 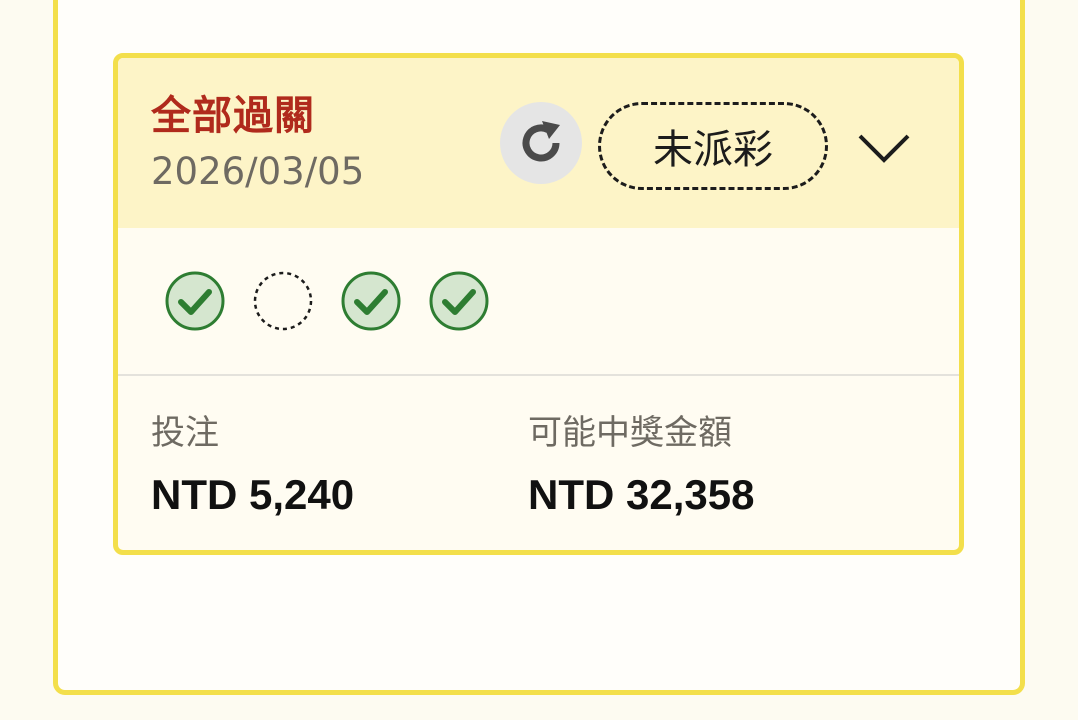 What do you see at coordinates (641, 494) in the screenshot?
I see `potential-payout-value: NTD 32,358` at bounding box center [641, 494].